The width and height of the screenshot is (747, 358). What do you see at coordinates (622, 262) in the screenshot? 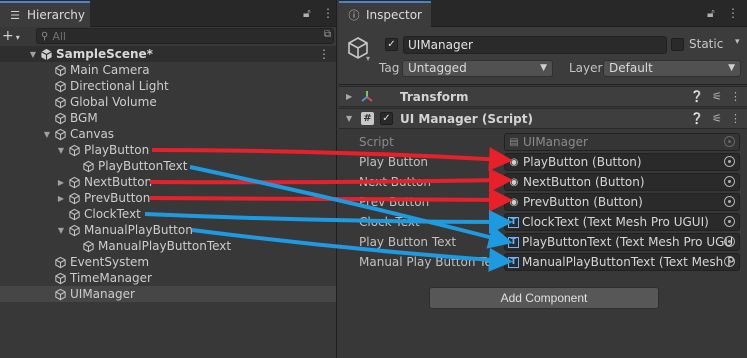
I see `object-reference-field: T ManualPlayButtonText (Text Mesh P` at bounding box center [622, 262].